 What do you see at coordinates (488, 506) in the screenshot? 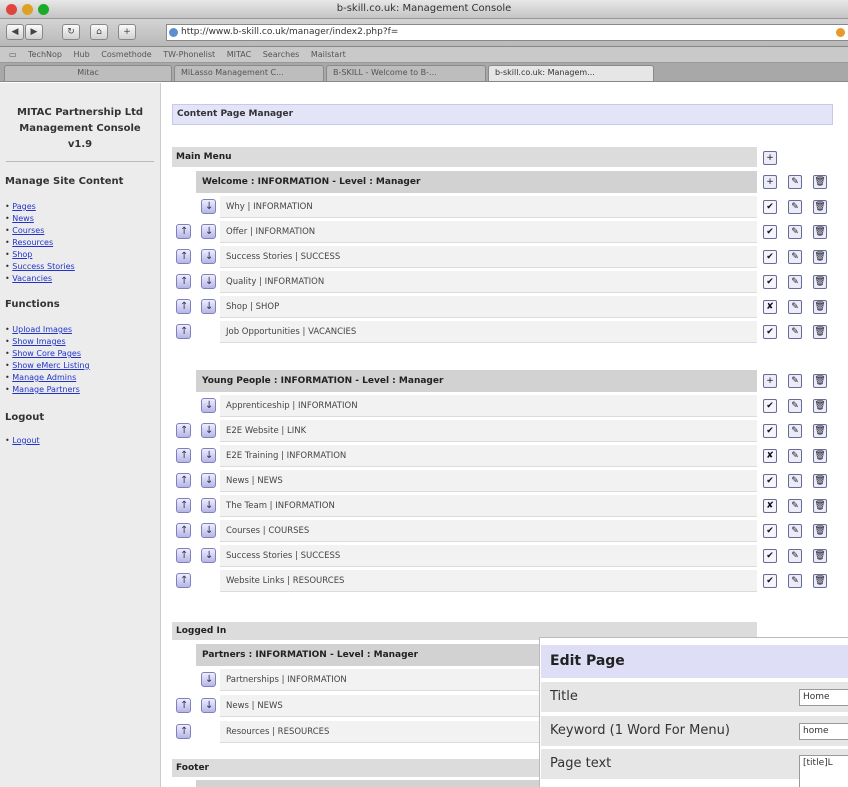
I see `page-row: The Team | INFORMATION` at bounding box center [488, 506].